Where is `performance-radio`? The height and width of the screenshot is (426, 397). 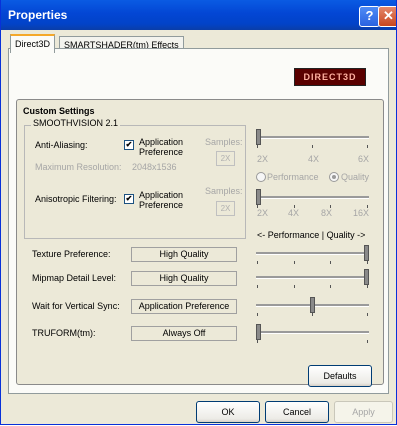 performance-radio is located at coordinates (261, 177).